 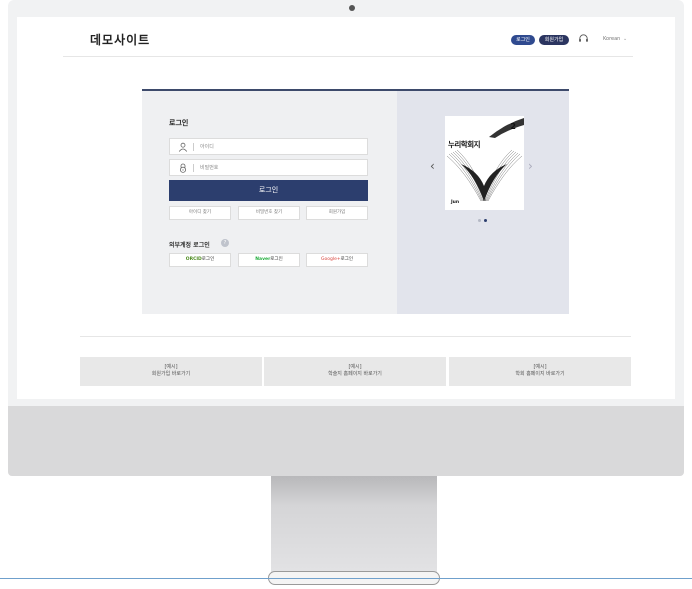 I want to click on journal-carousel: ‹ › 2 누리학회지 Jun, so click(x=483, y=201).